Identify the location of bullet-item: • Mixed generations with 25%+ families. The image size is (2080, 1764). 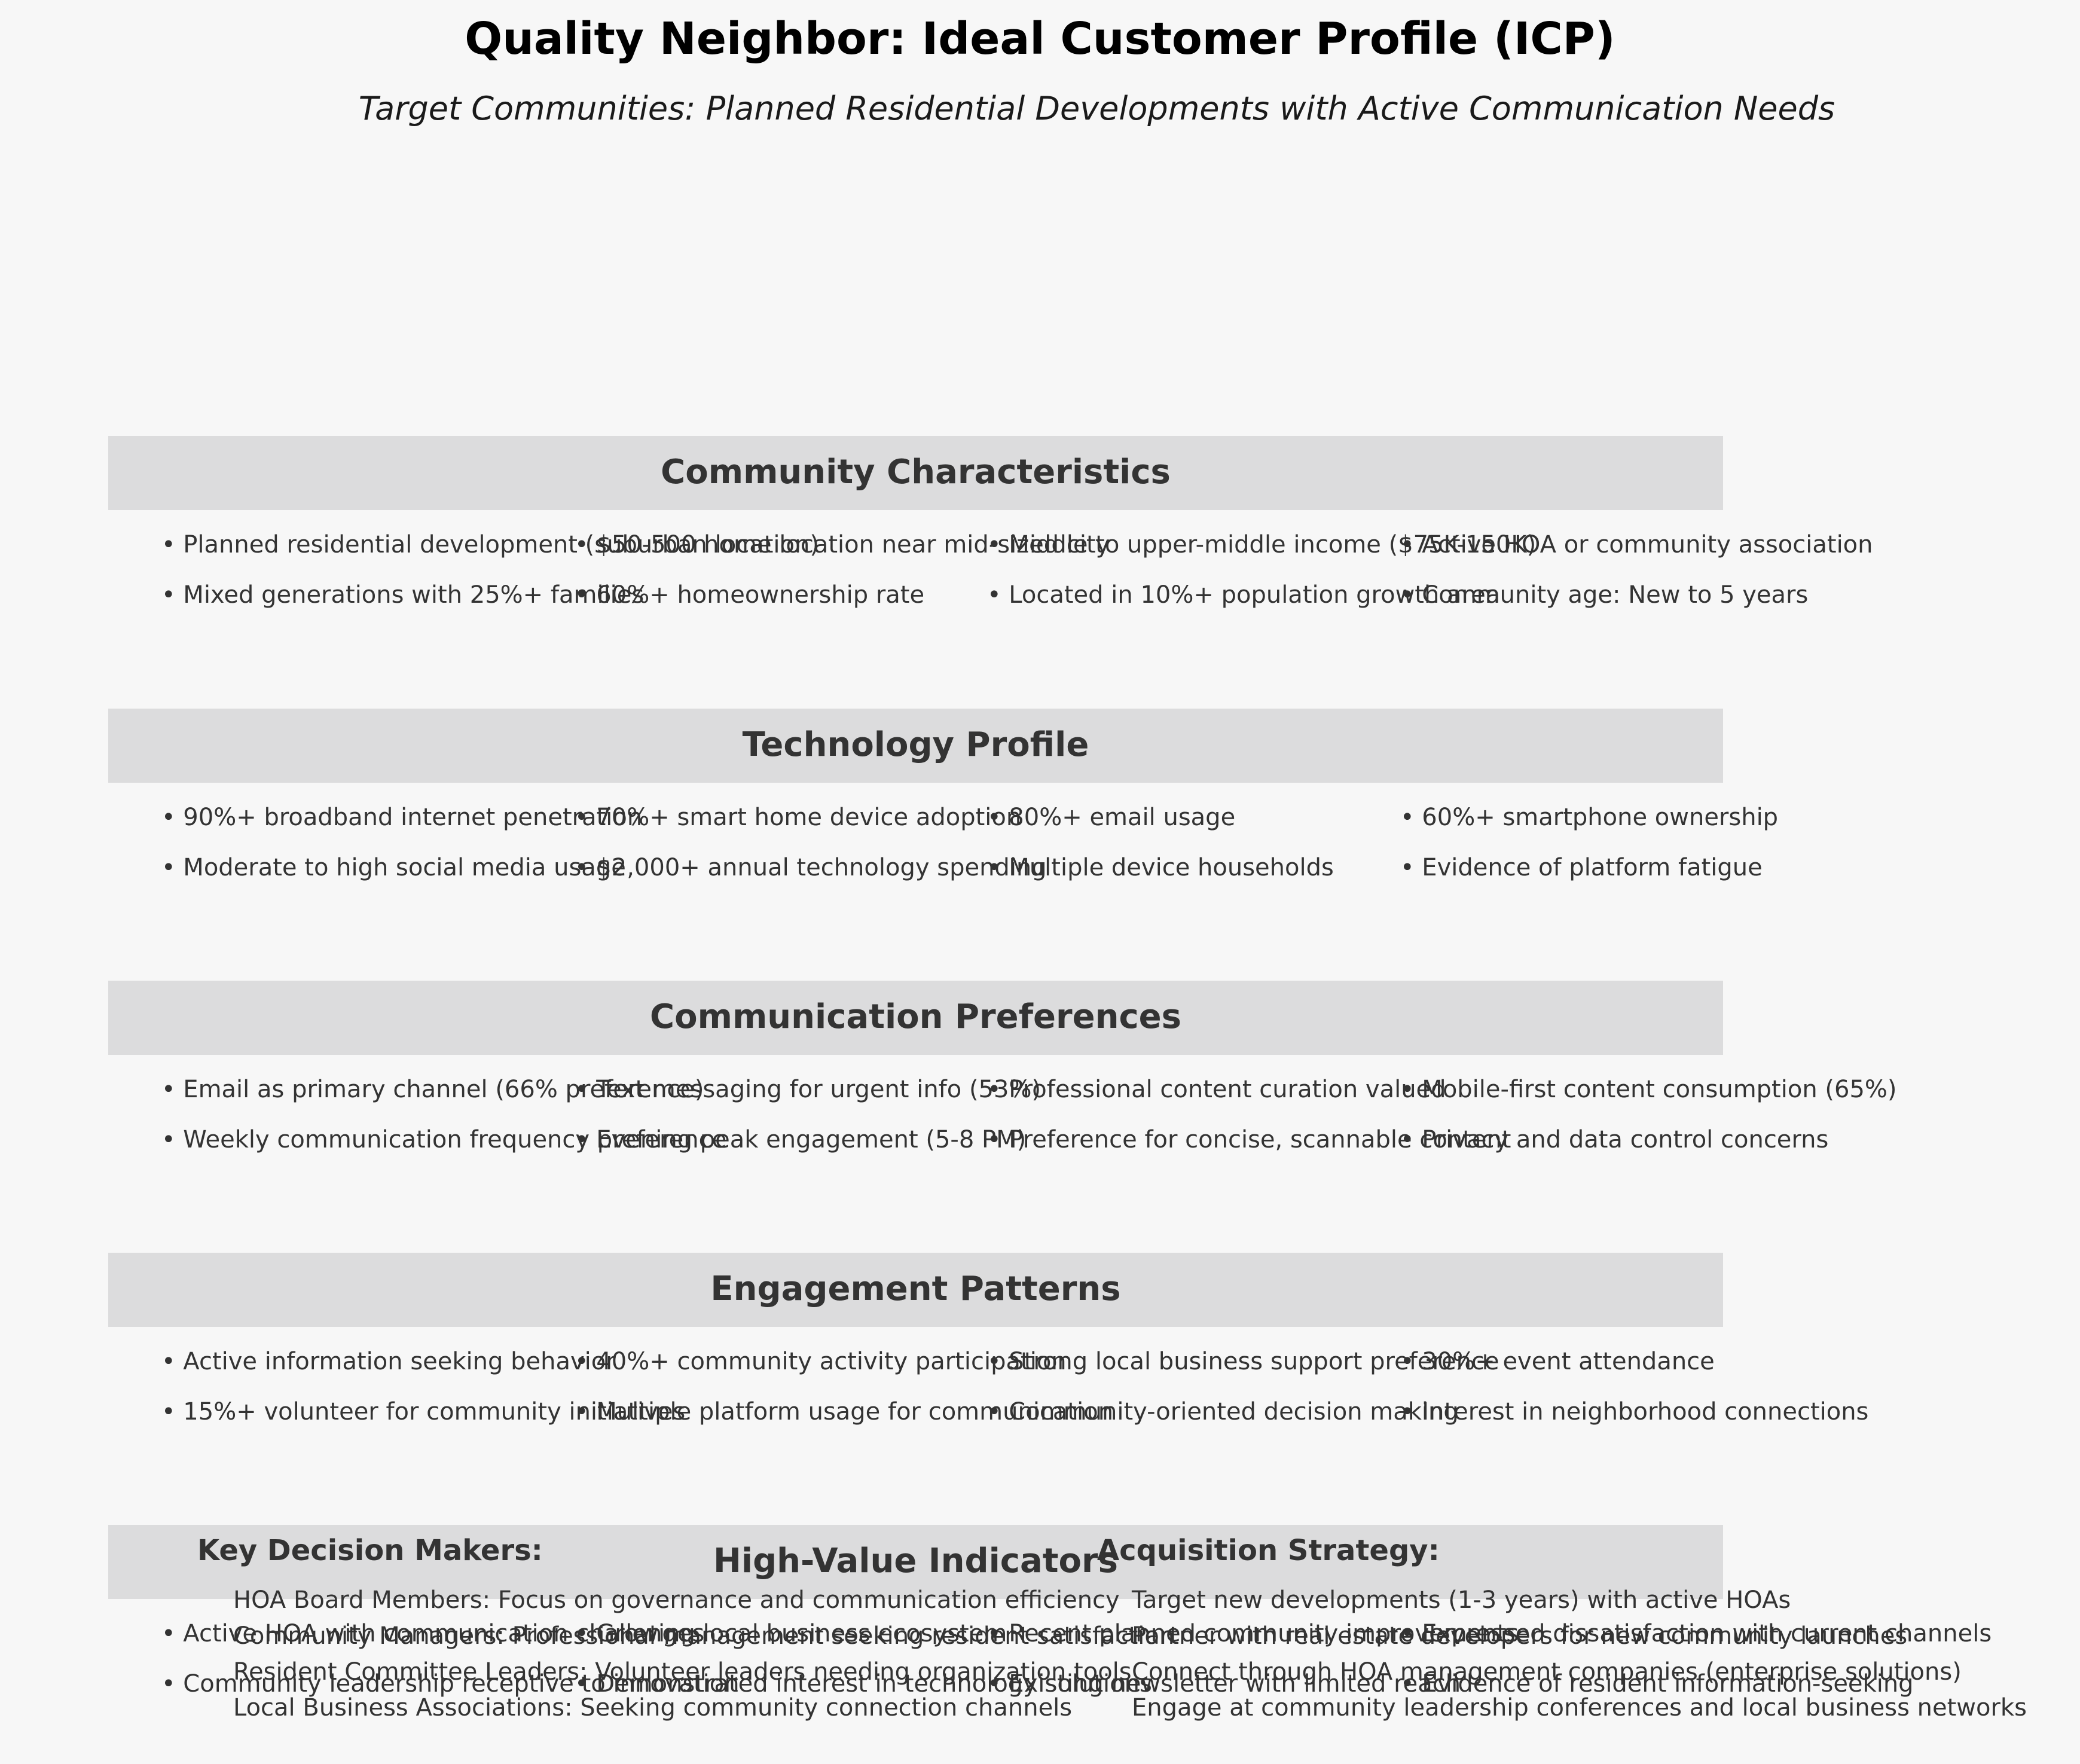
(403, 595).